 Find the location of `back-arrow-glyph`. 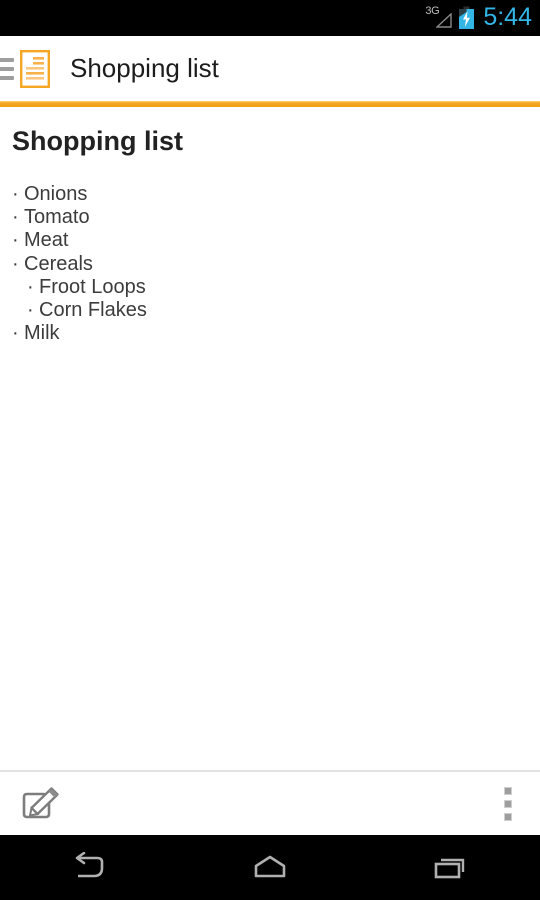

back-arrow-glyph is located at coordinates (89, 864).